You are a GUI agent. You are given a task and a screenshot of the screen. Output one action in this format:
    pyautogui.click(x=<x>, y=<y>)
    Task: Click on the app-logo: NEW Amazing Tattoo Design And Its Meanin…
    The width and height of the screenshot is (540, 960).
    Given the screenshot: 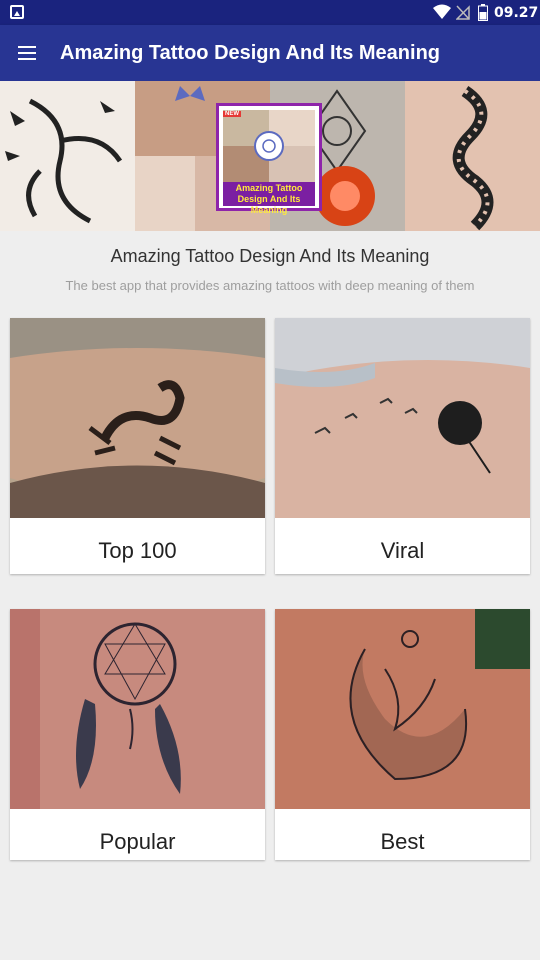 What is the action you would take?
    pyautogui.click(x=269, y=159)
    